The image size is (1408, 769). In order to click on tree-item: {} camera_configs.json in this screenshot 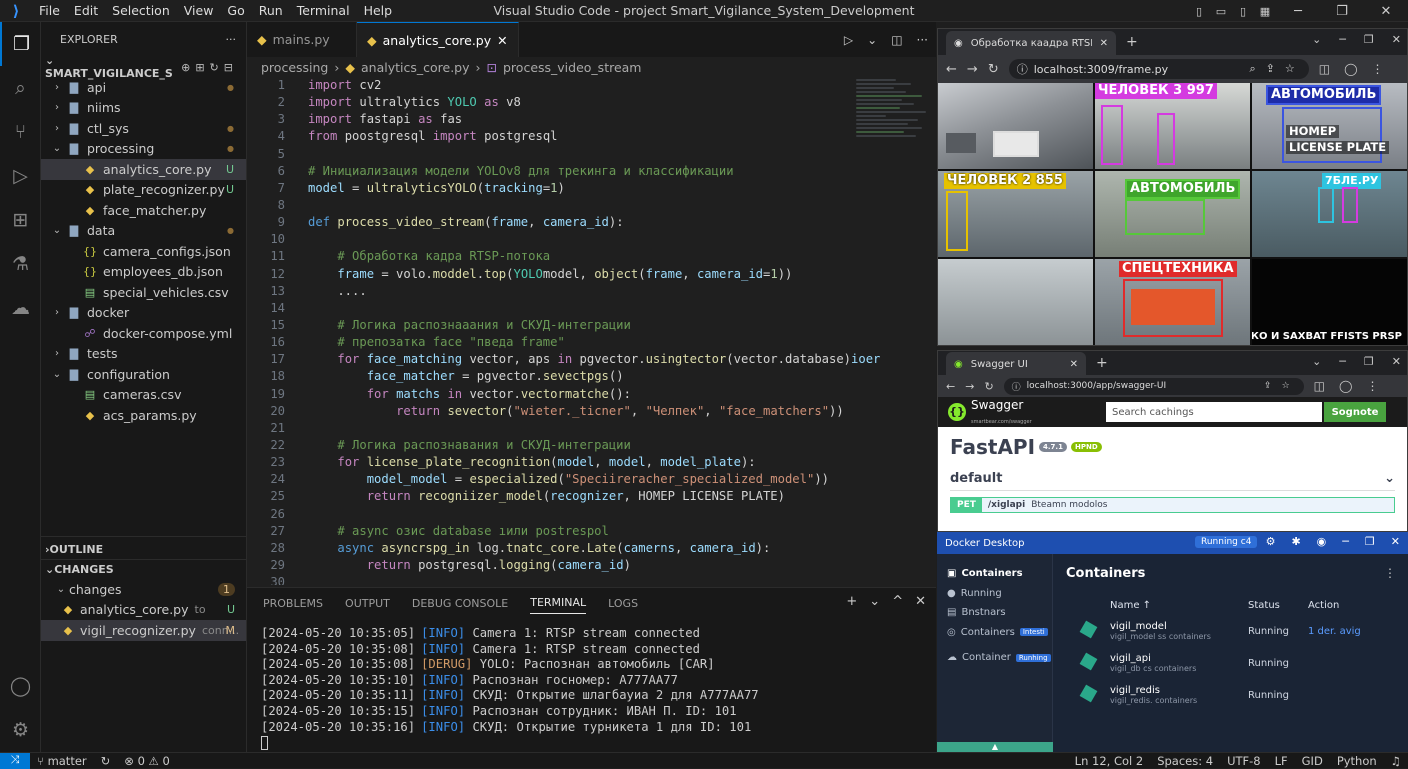, I will do `click(143, 251)`.